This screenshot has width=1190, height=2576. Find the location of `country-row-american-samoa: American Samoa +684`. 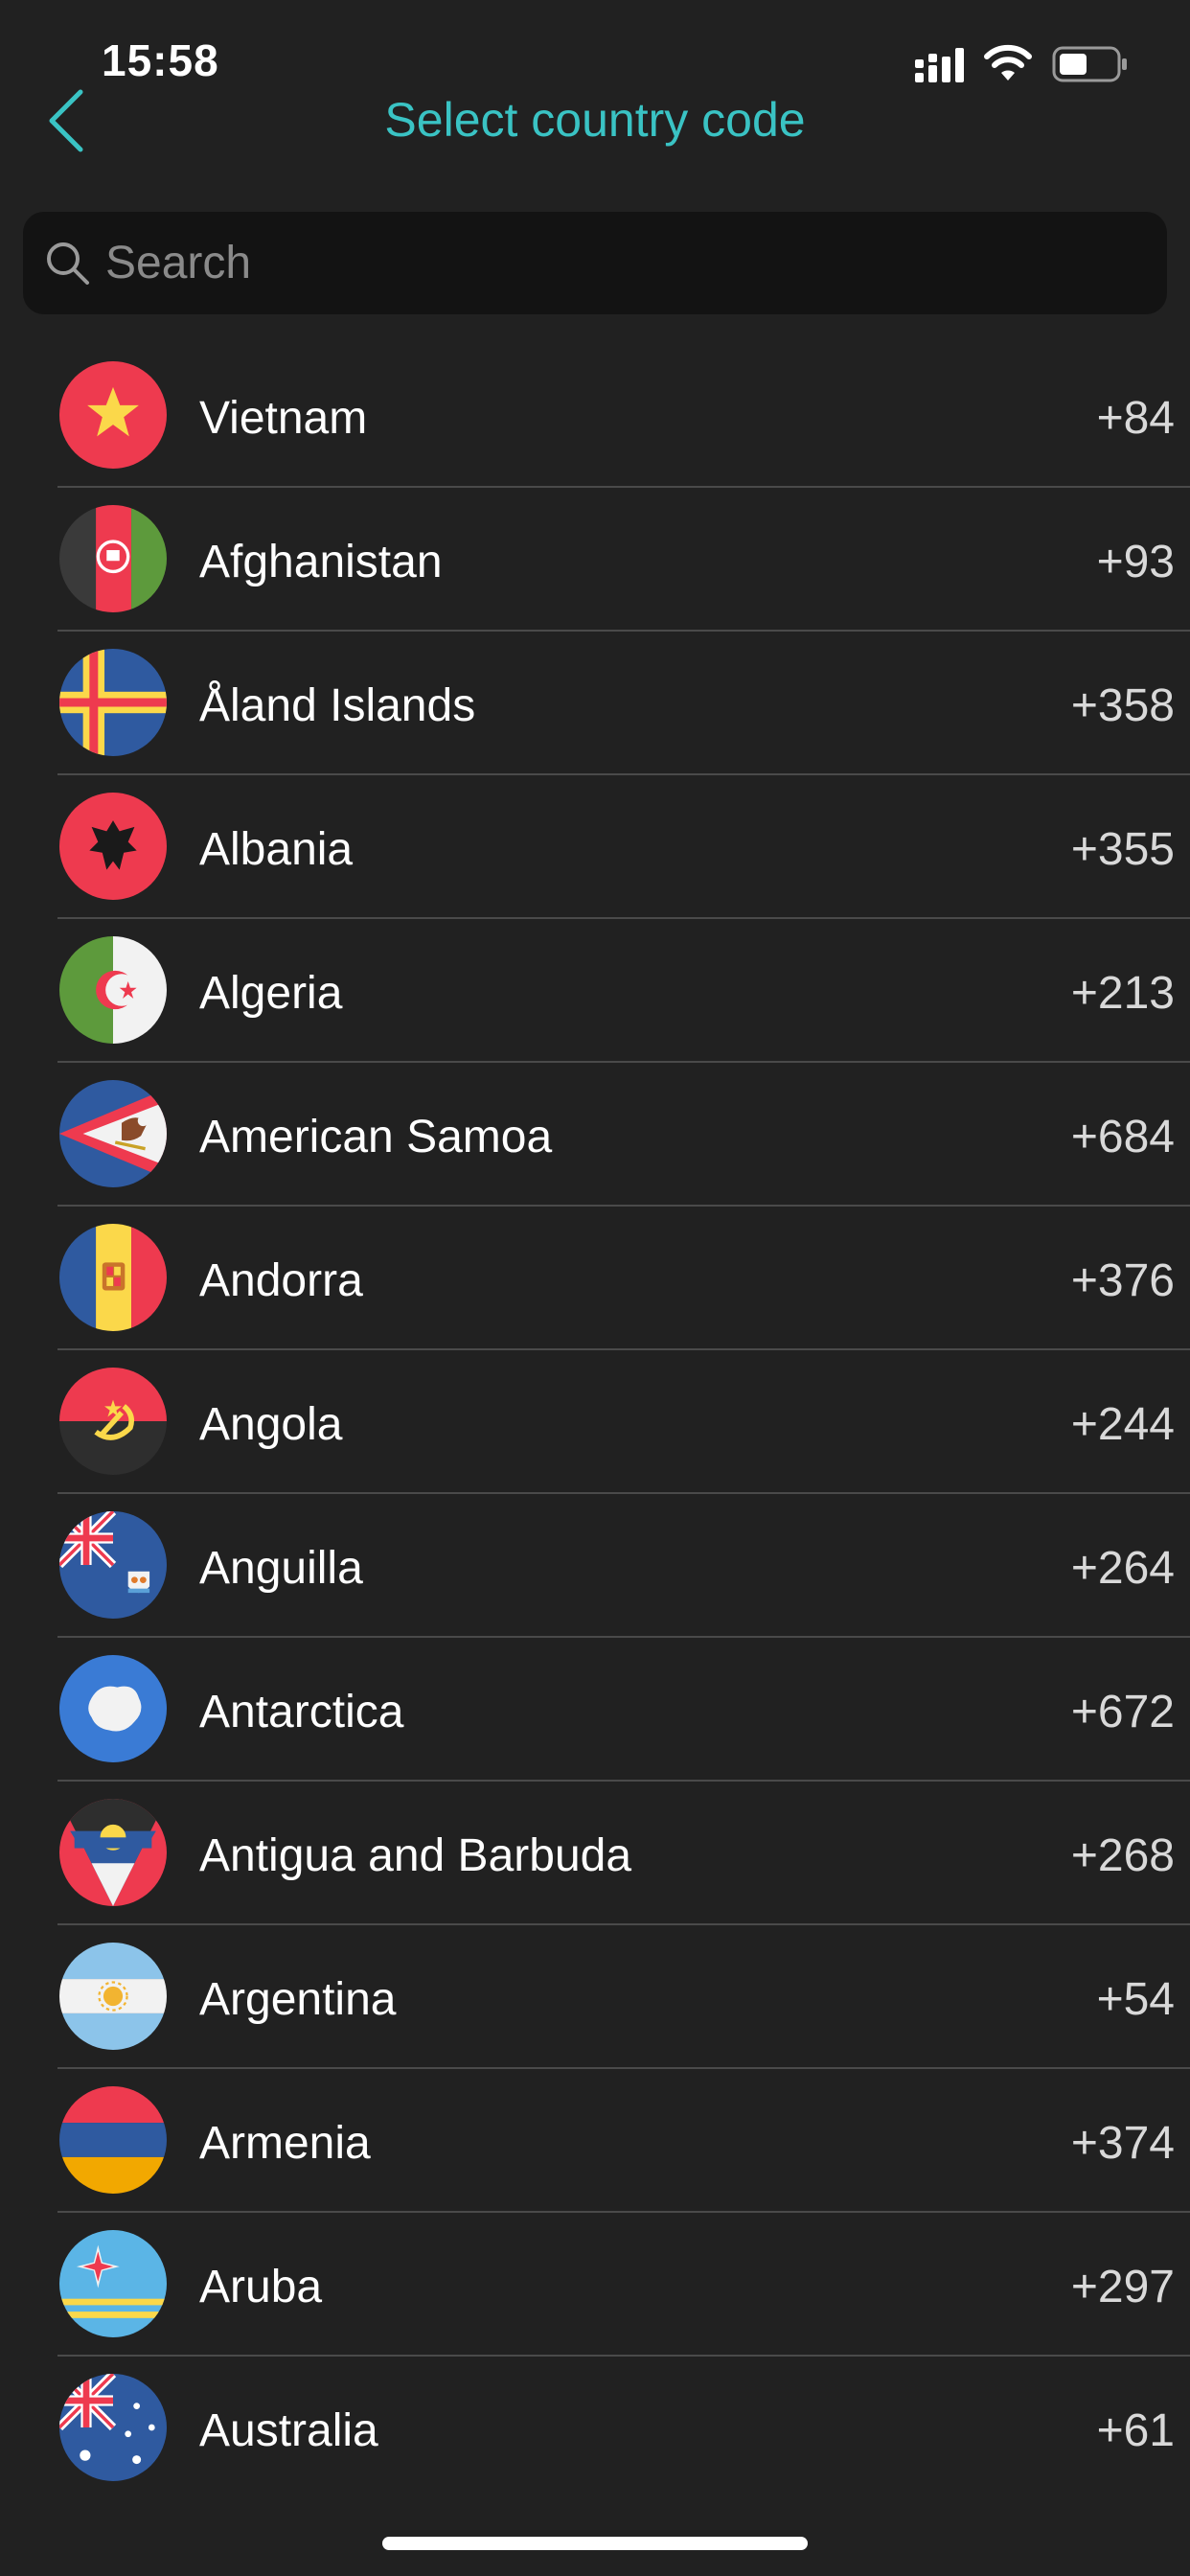

country-row-american-samoa: American Samoa +684 is located at coordinates (595, 1135).